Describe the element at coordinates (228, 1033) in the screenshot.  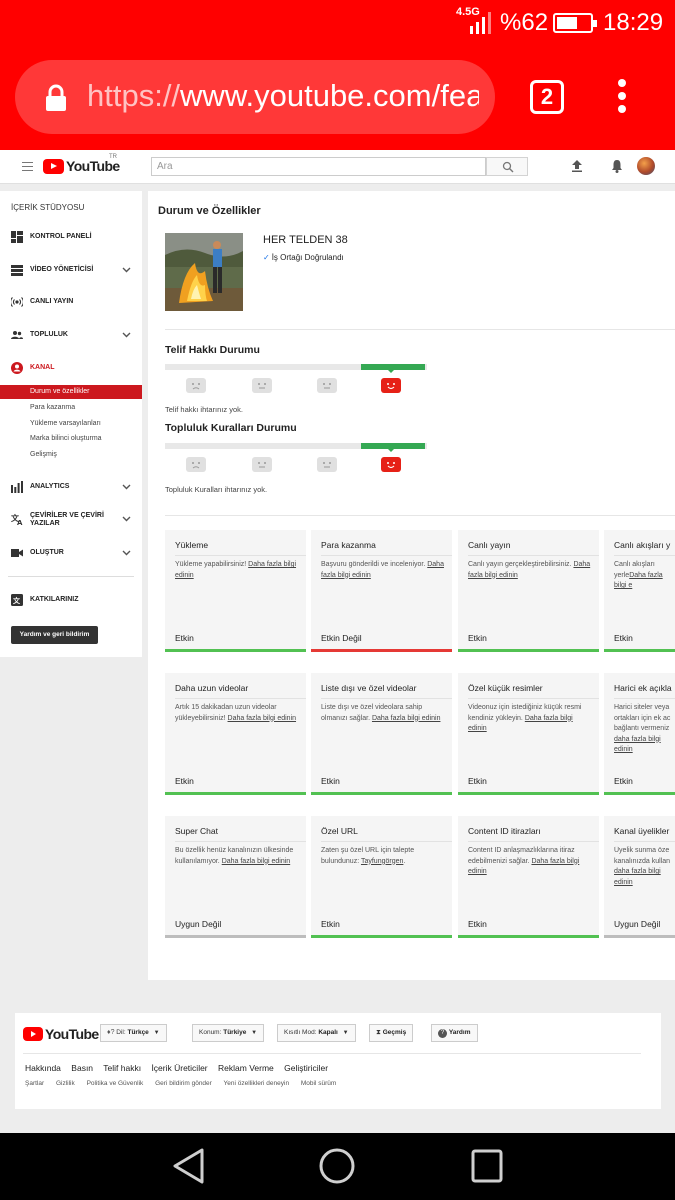
I see `location-button: Konum: Türkiye ▼` at that location.